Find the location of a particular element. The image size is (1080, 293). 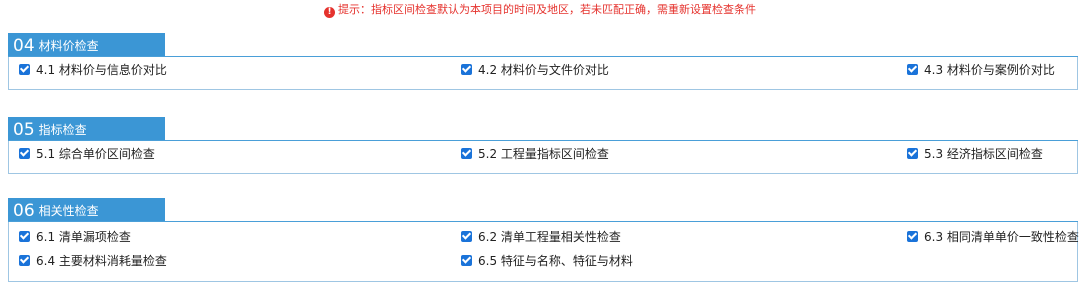

check-item-6-5: 6.5 特征与名称、特征与材料 is located at coordinates (547, 261).